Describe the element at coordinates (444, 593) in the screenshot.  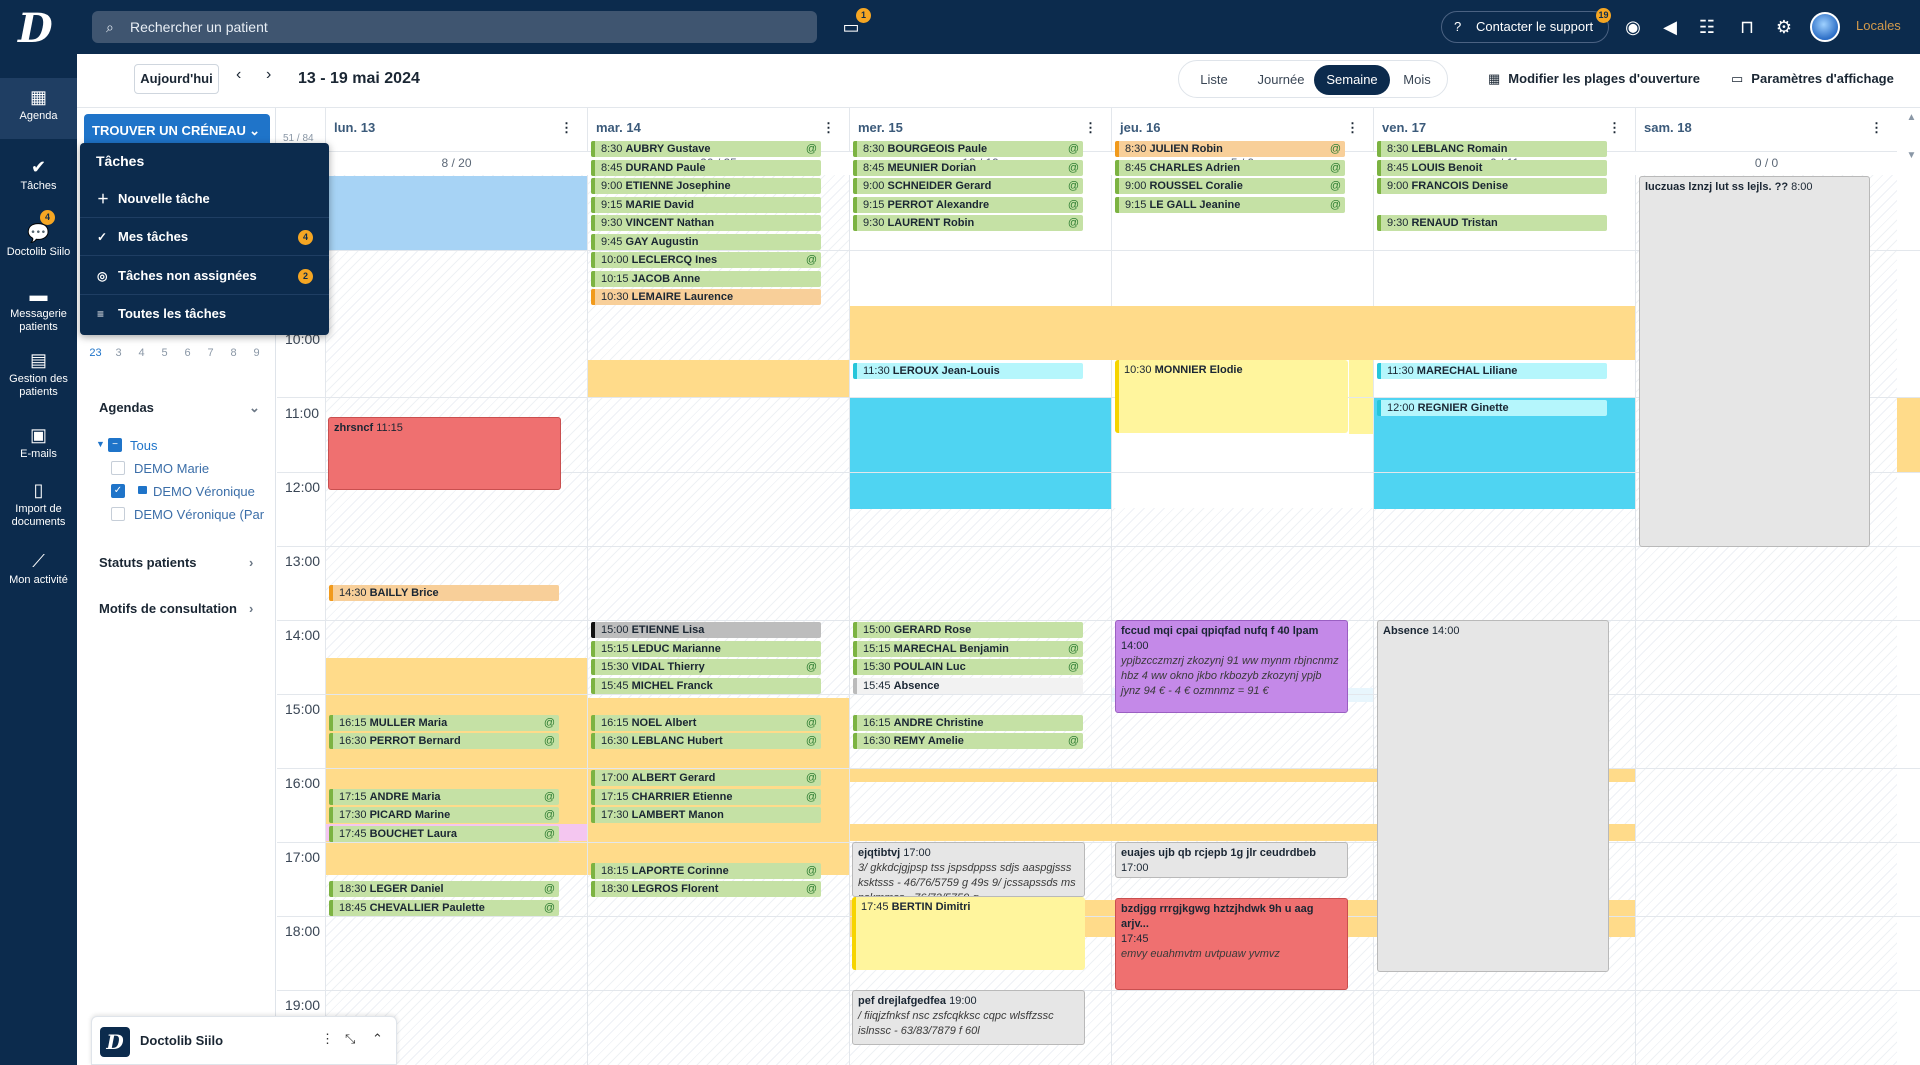
I see `appointment-25: 14:30 BAILLY Brice` at that location.